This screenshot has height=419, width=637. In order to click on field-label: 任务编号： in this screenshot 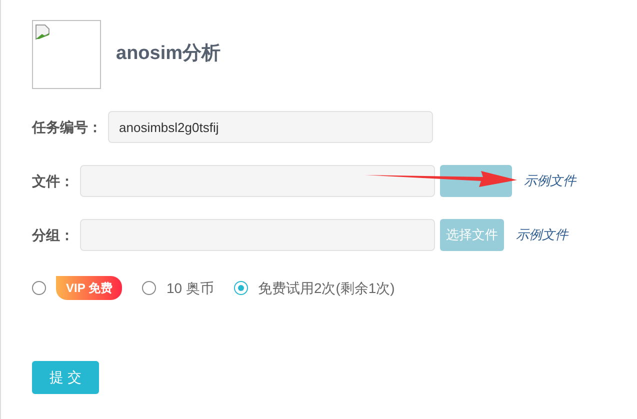, I will do `click(67, 127)`.